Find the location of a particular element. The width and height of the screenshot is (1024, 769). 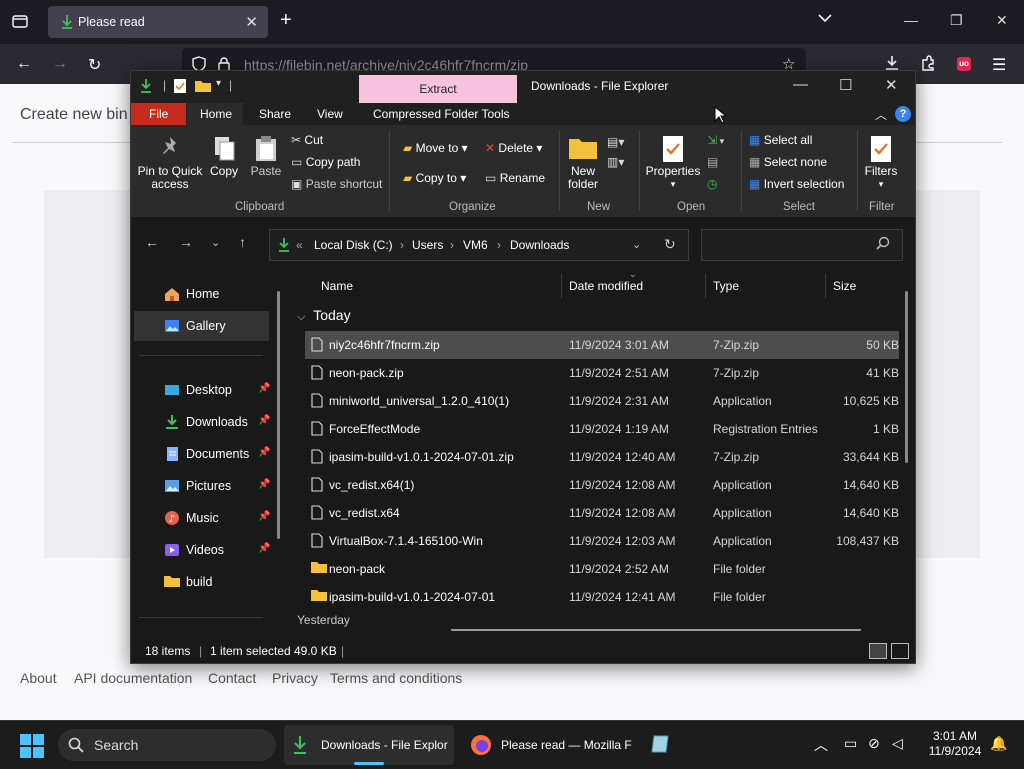

taskbar-search: Search is located at coordinates (167, 745).